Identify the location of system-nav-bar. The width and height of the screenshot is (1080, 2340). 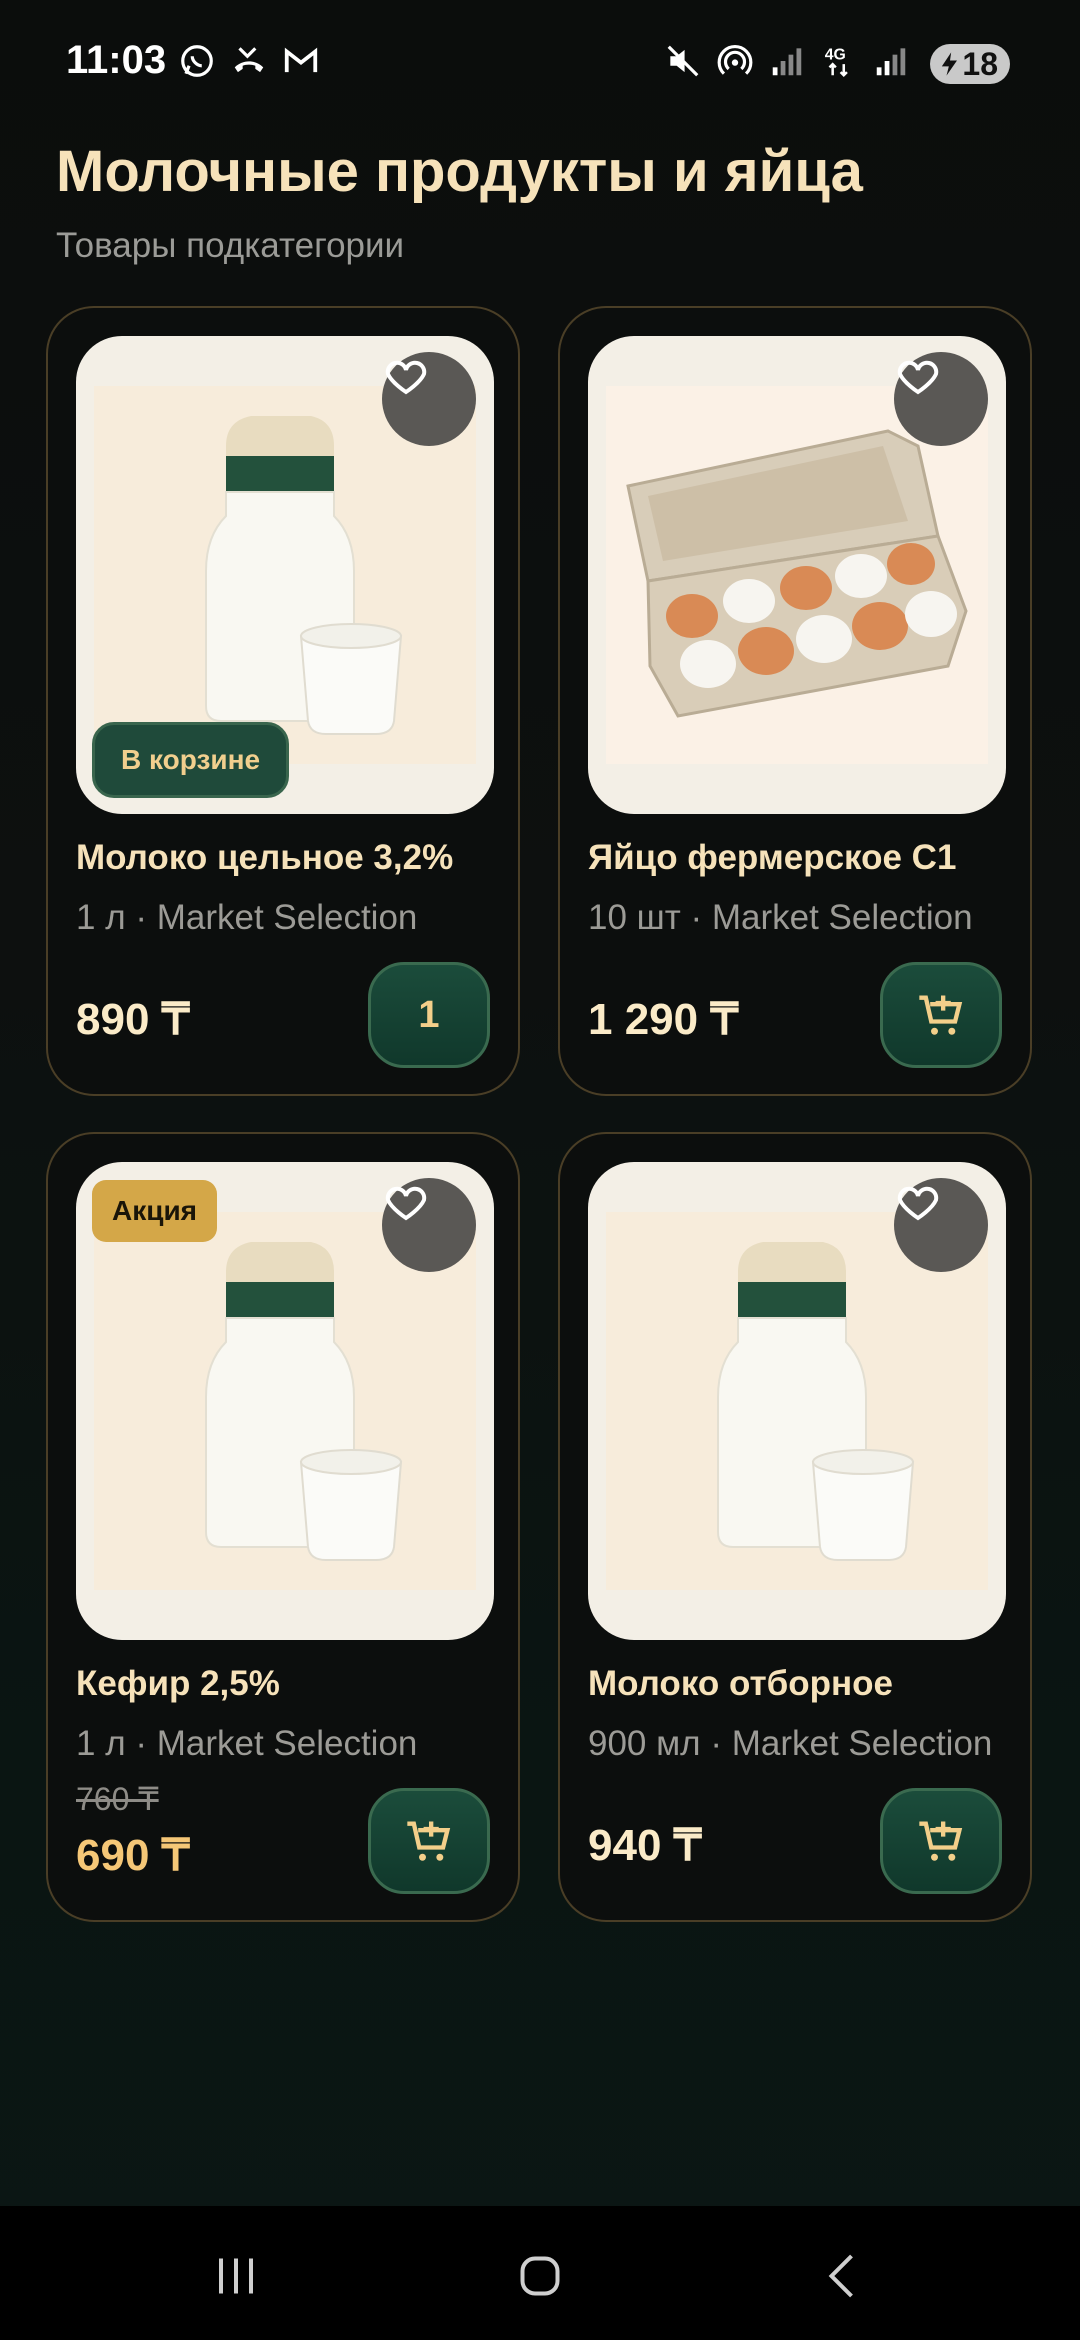
(540, 2273).